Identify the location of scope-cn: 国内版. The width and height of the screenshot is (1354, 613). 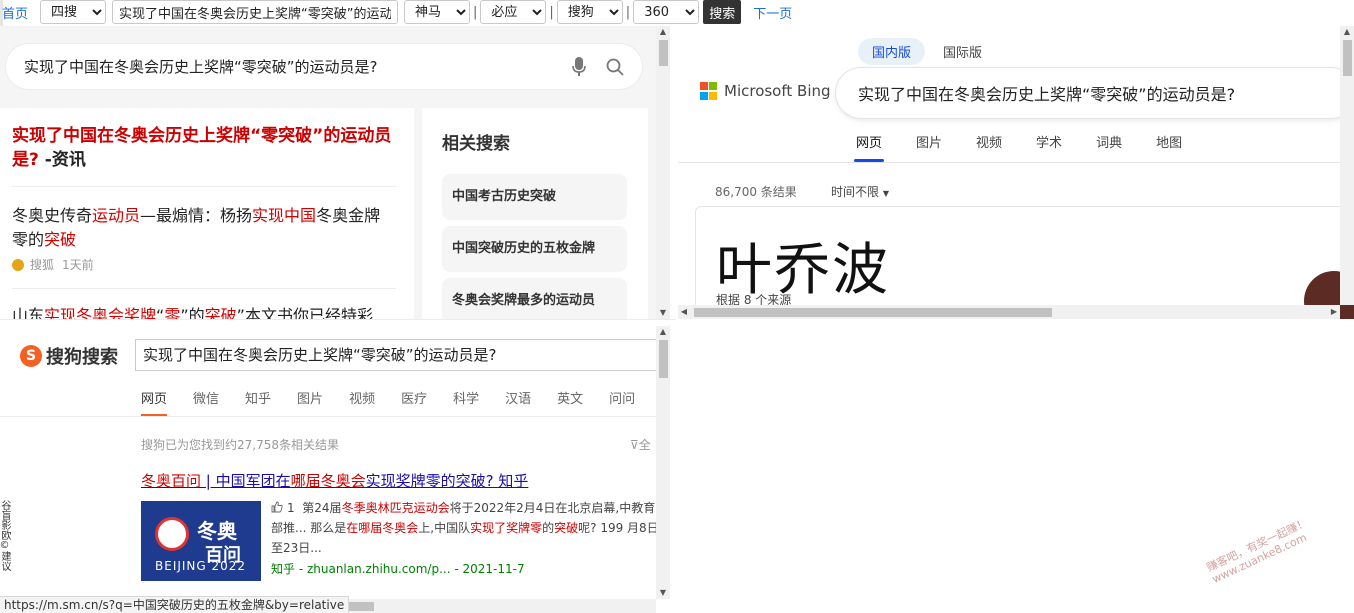
(892, 51).